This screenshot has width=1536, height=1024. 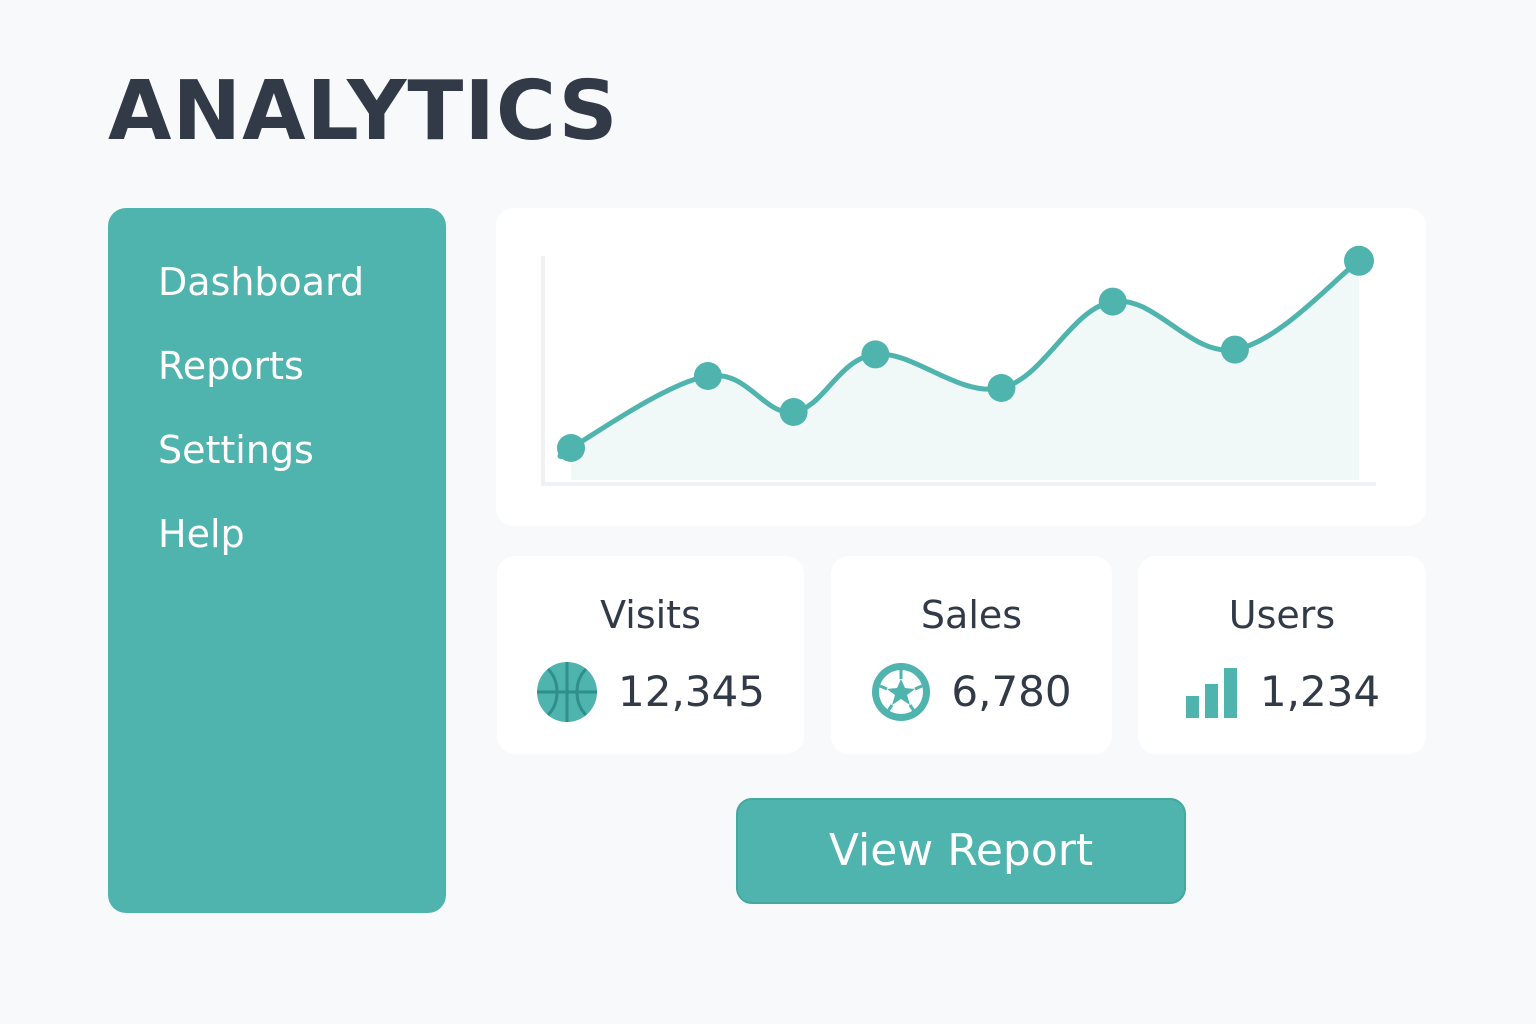 I want to click on bar-chart-icon, so click(x=1212, y=692).